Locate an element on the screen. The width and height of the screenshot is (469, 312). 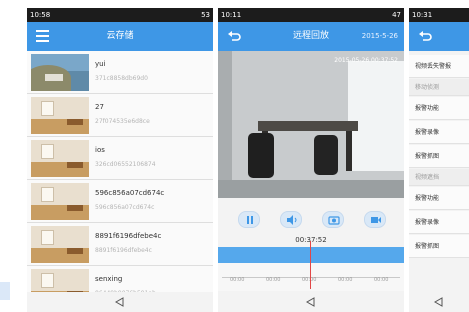
status-bar: 10:31 is located at coordinates (439, 15).